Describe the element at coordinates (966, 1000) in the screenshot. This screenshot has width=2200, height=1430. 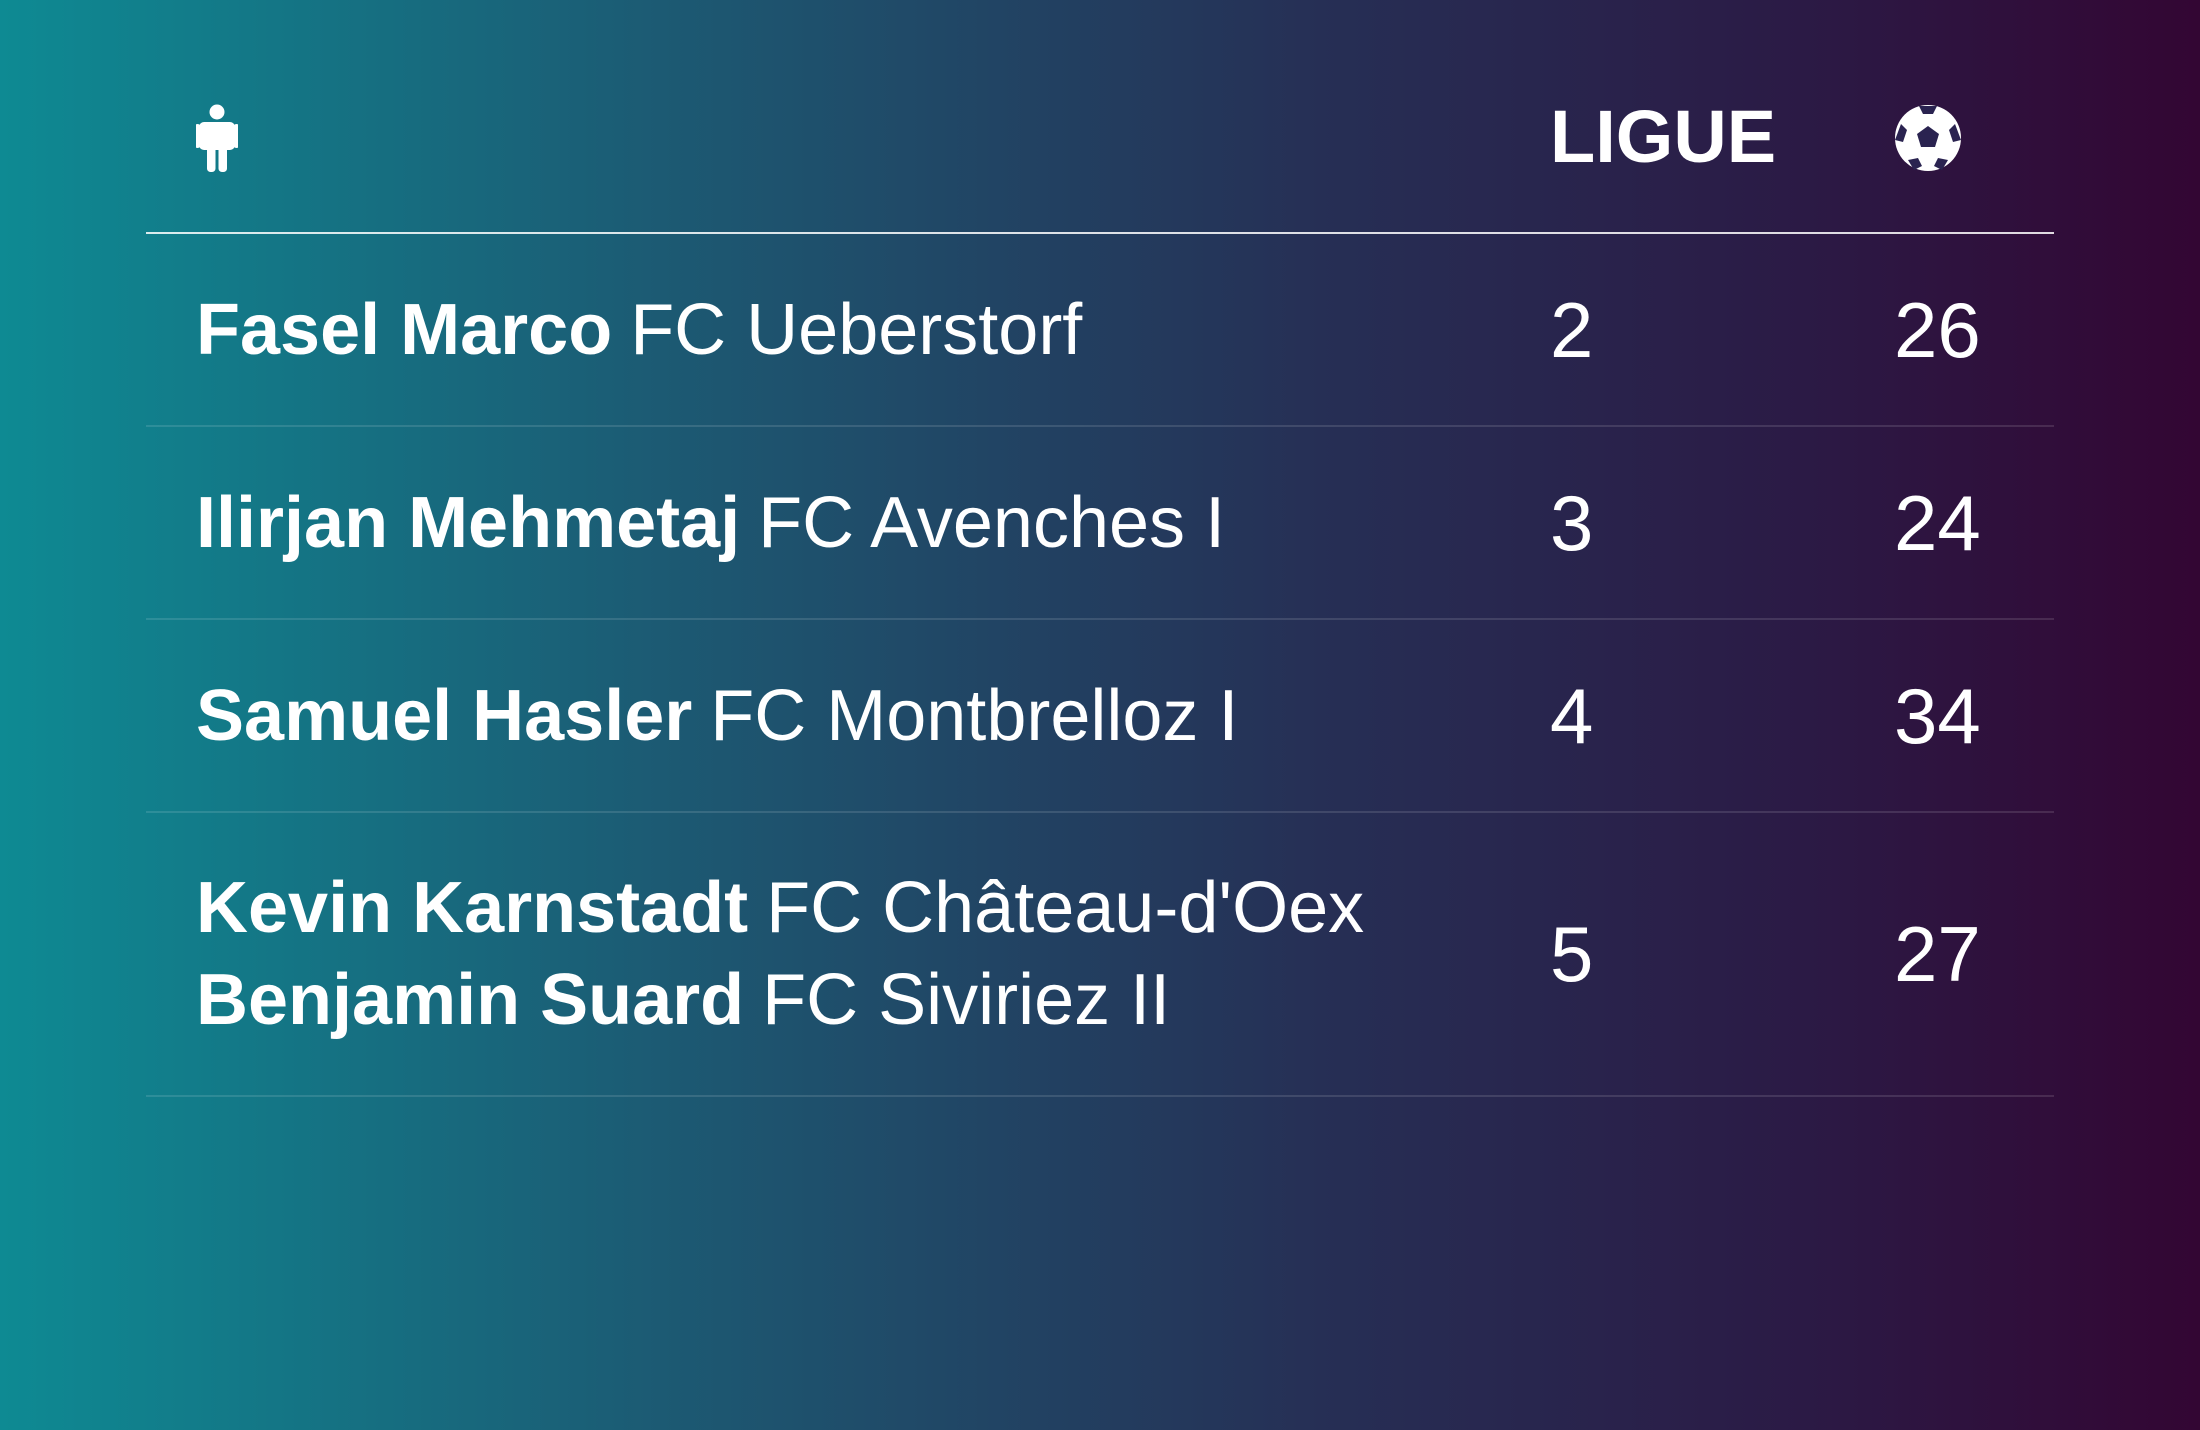
I see `club-name: FC Siviriez II` at that location.